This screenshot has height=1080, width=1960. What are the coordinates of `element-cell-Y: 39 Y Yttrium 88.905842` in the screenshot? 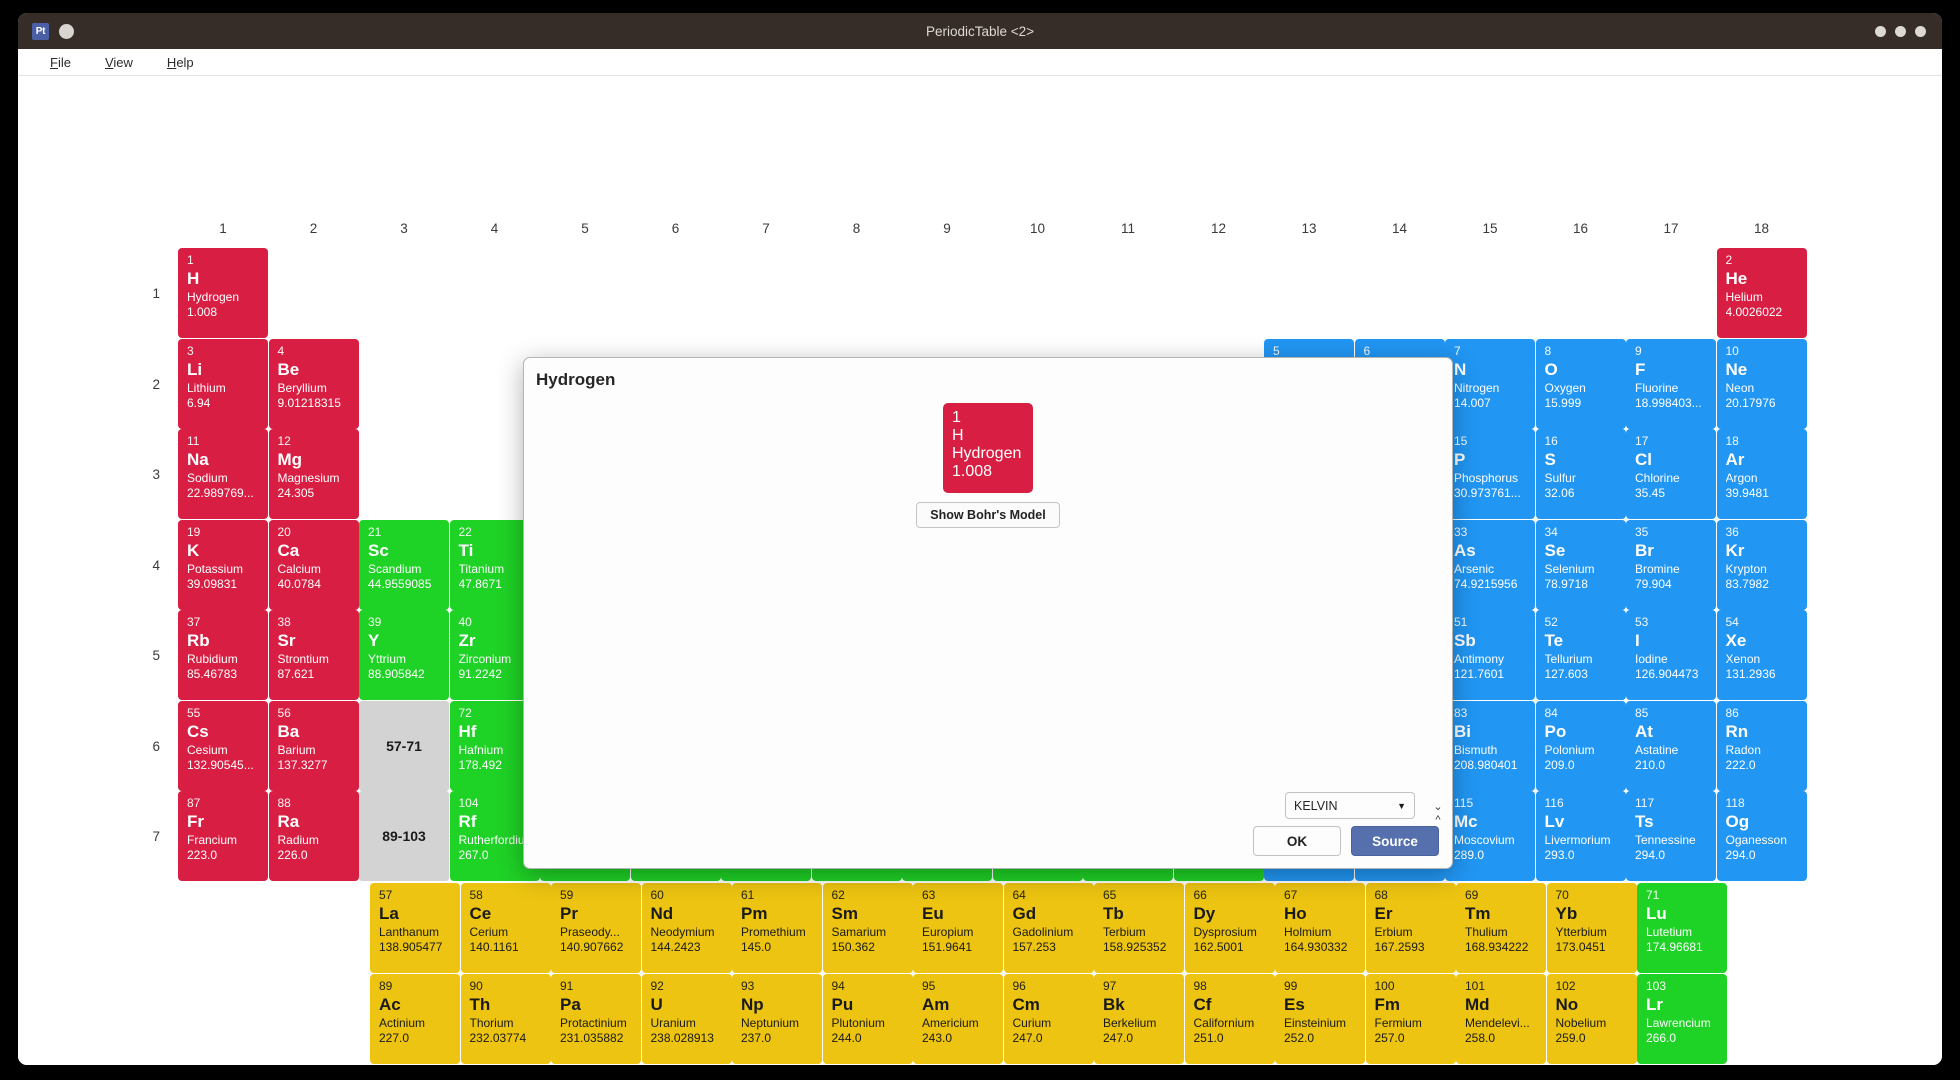 It's located at (404, 655).